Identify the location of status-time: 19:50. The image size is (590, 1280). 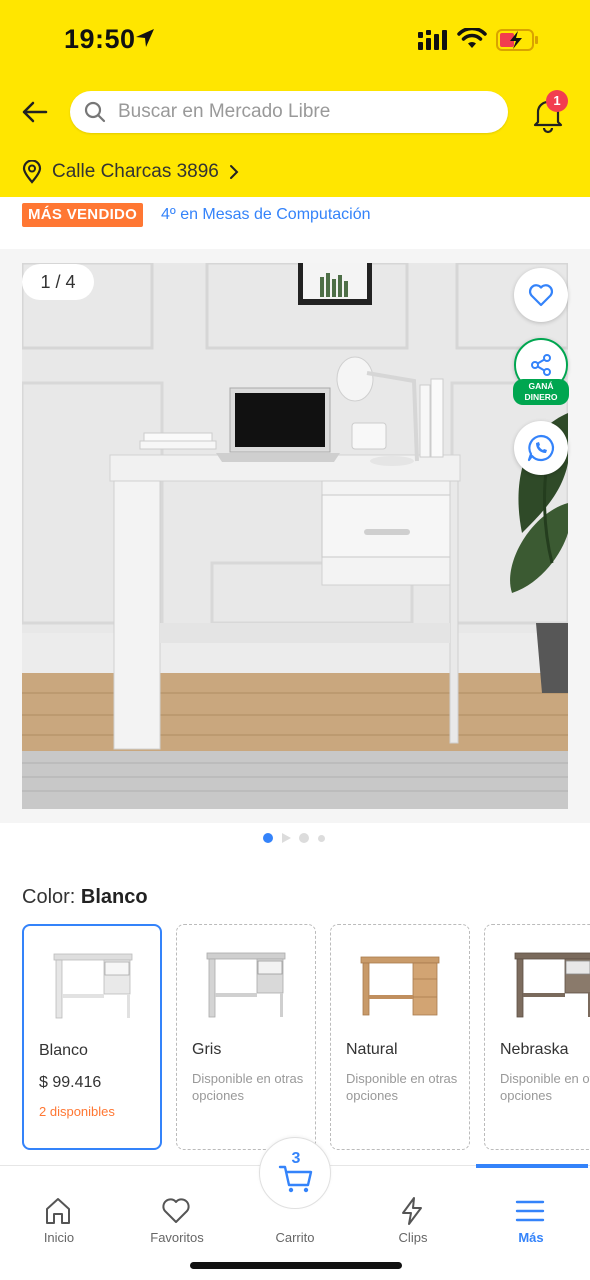
(100, 39).